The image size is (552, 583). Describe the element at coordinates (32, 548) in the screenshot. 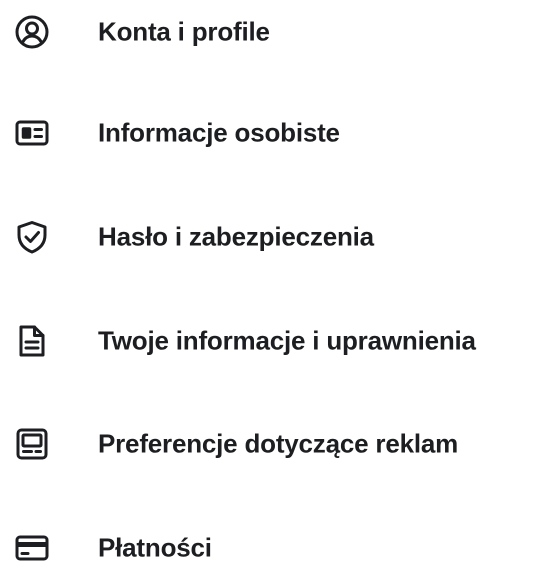

I see `credit-card-icon` at that location.